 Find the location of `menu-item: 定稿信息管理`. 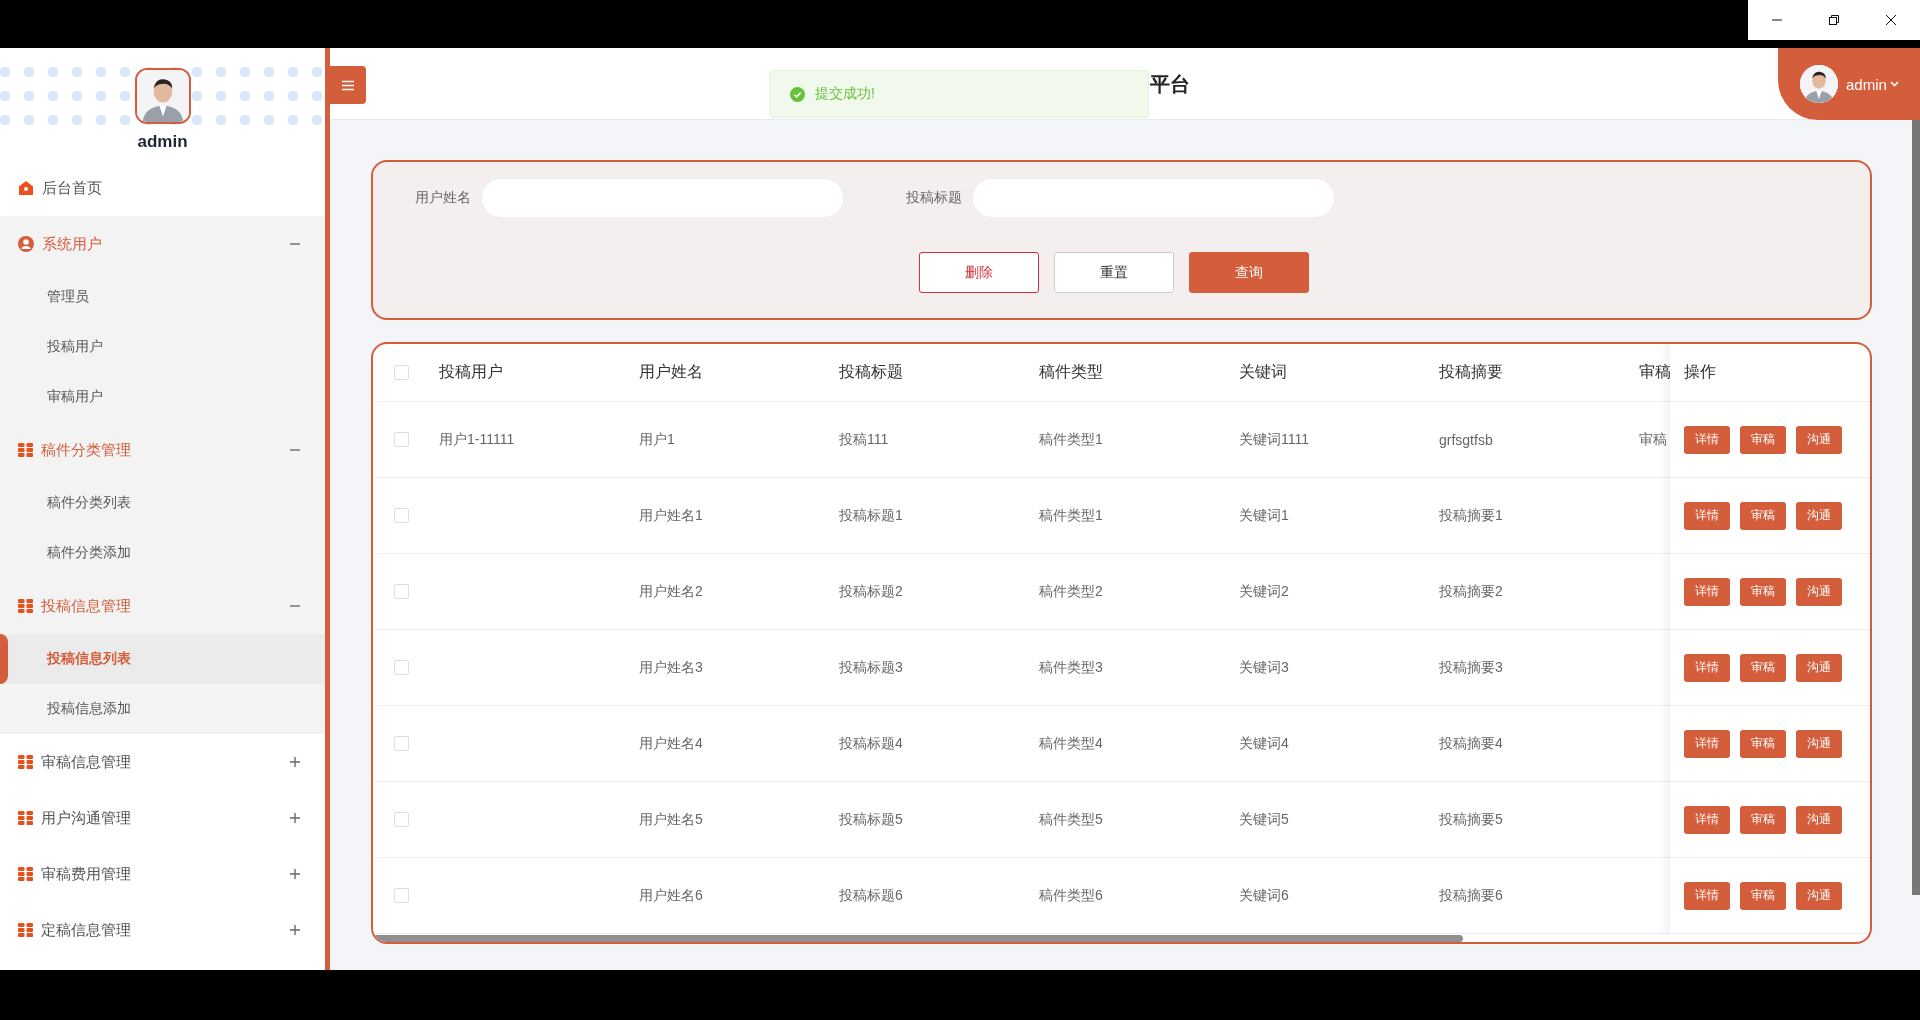

menu-item: 定稿信息管理 is located at coordinates (162, 930).